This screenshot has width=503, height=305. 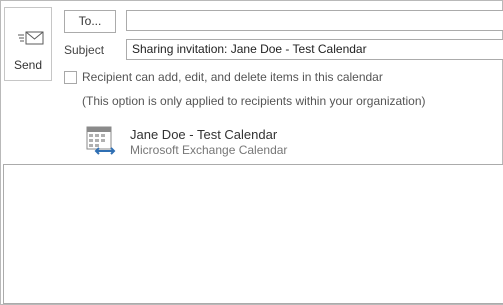 What do you see at coordinates (84, 50) in the screenshot?
I see `subject-label: Subject` at bounding box center [84, 50].